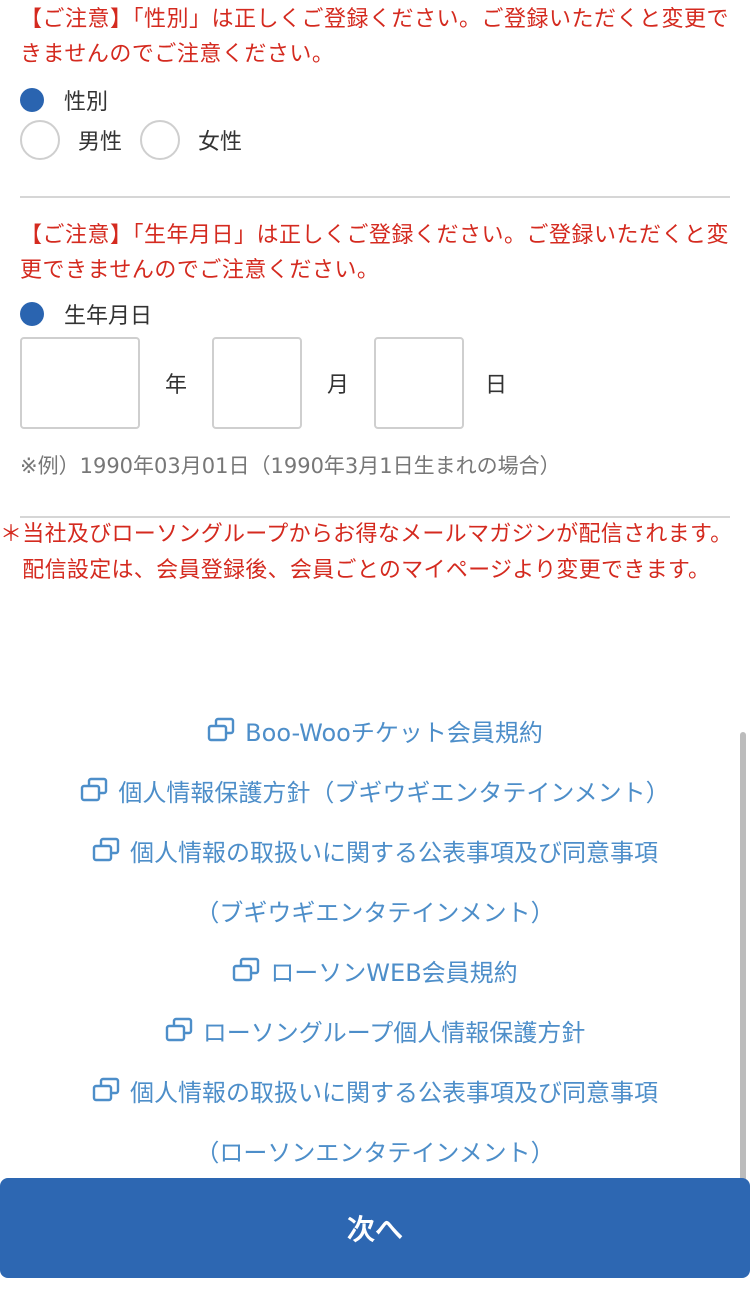 Image resolution: width=750 pixels, height=1294 pixels. Describe the element at coordinates (40, 140) in the screenshot. I see `radio-male` at that location.